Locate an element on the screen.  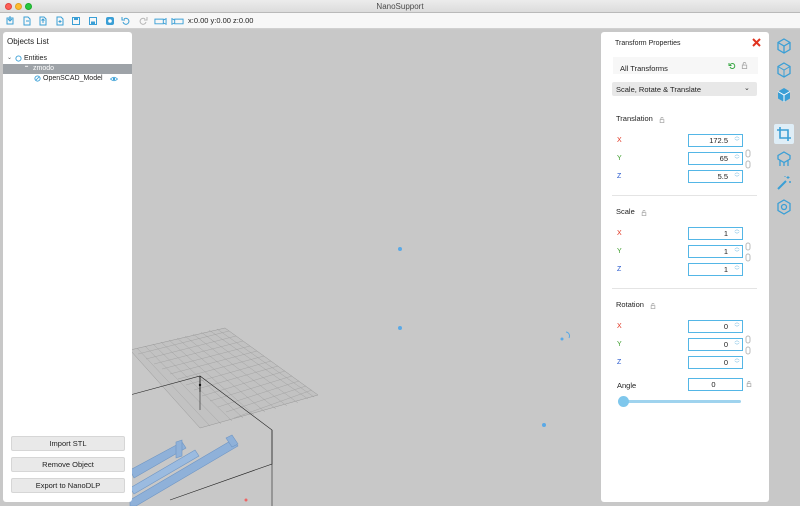
translation-y-label: Y is located at coordinates (619, 158).